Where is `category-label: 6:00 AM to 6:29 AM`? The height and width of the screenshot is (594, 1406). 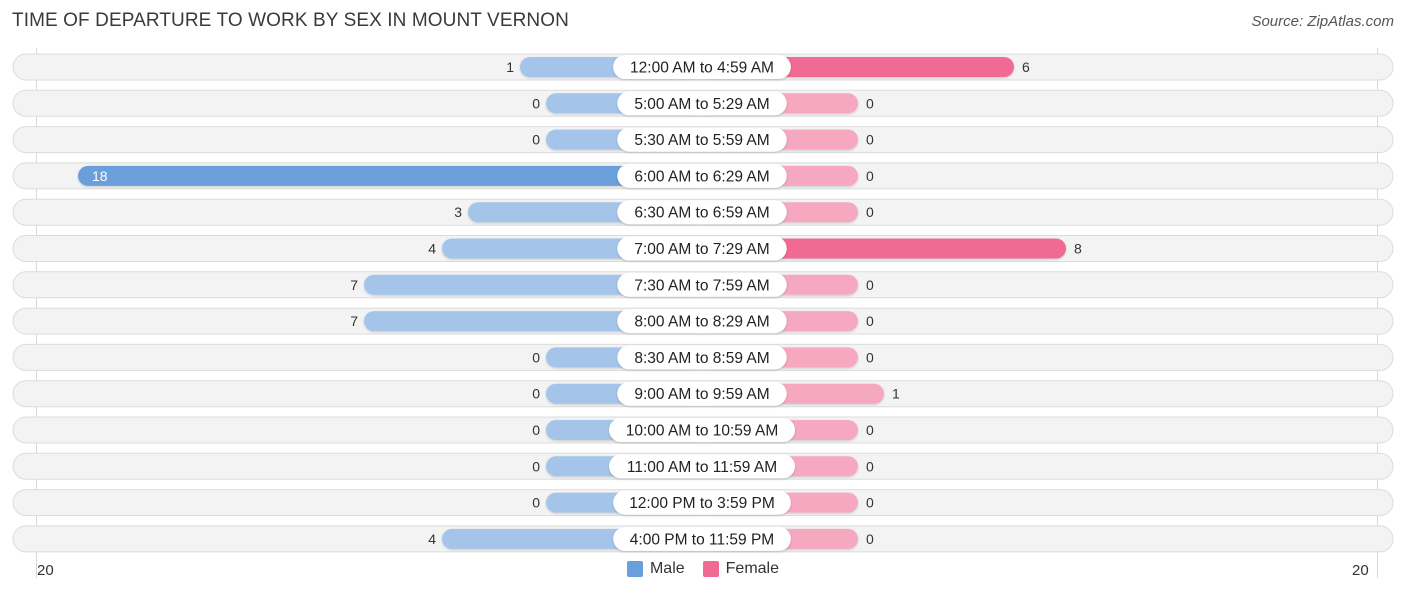
category-label: 6:00 AM to 6:29 AM is located at coordinates (701, 176).